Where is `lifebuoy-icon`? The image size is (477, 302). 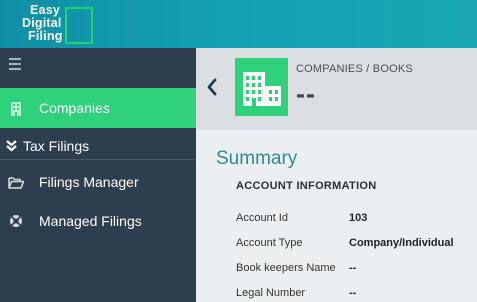
lifebuoy-icon is located at coordinates (16, 221).